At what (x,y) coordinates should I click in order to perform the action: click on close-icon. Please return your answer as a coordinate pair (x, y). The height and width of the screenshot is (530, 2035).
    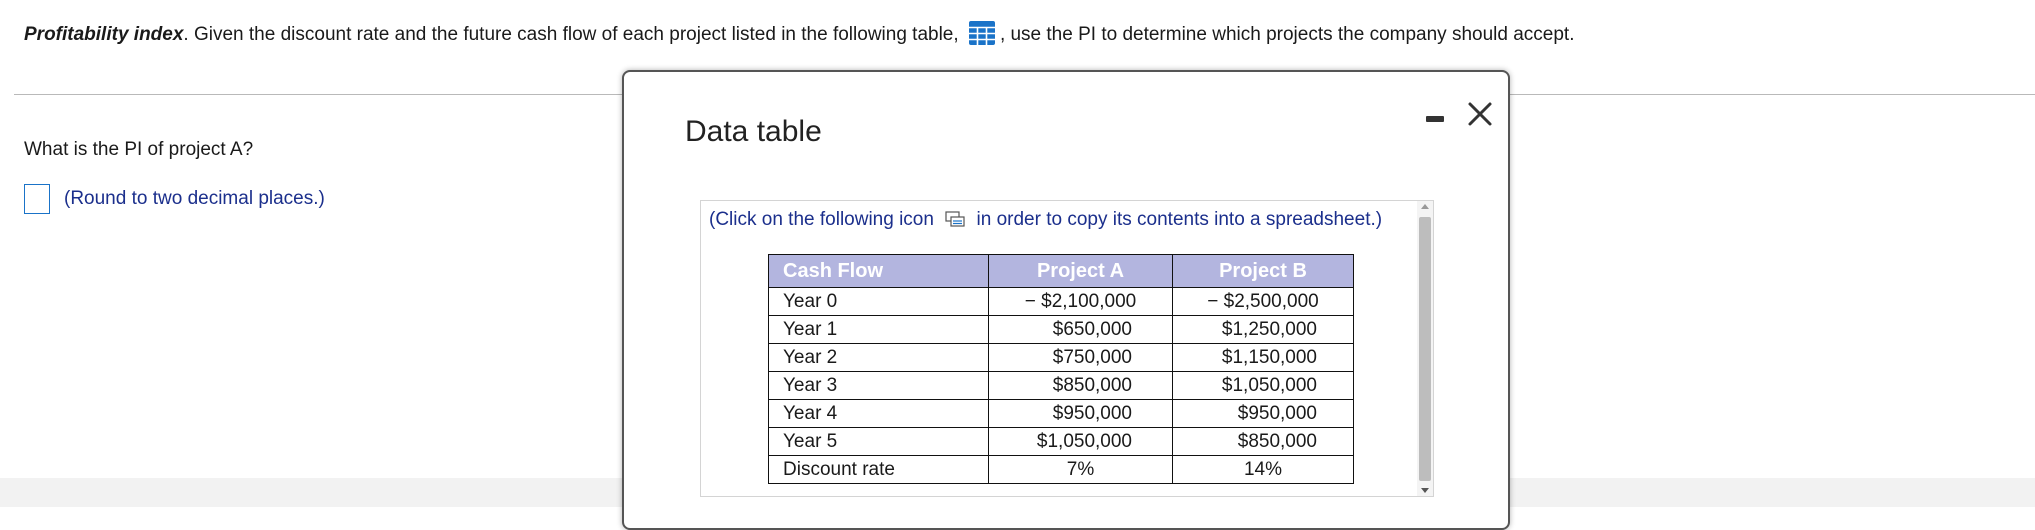
    Looking at the image, I should click on (1480, 114).